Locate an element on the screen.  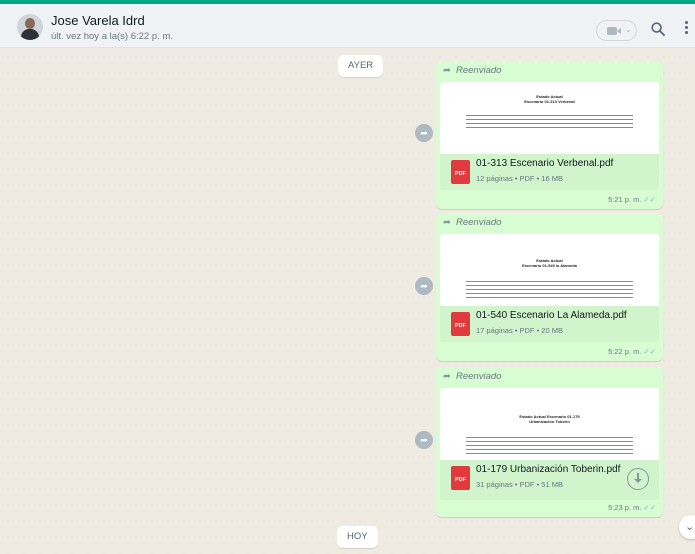
document-preview: Estado Actual Escenario 01-313 Verbenal is located at coordinates (549, 118).